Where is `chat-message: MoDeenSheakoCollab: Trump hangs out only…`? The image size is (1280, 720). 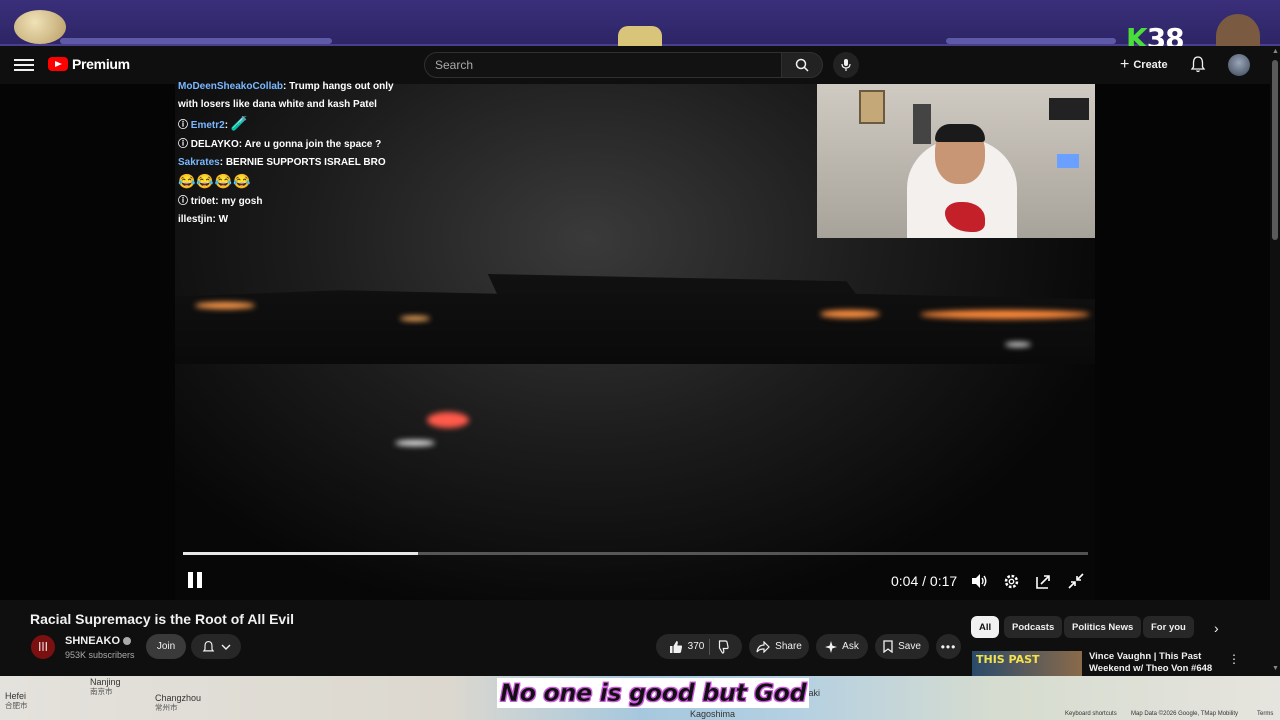 chat-message: MoDeenSheakoCollab: Trump hangs out only… is located at coordinates (286, 96).